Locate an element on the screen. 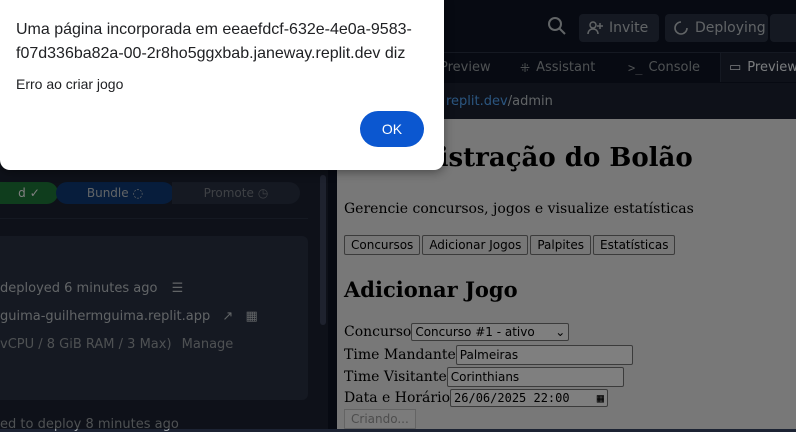 The image size is (796, 432). ok-button: OK is located at coordinates (392, 129).